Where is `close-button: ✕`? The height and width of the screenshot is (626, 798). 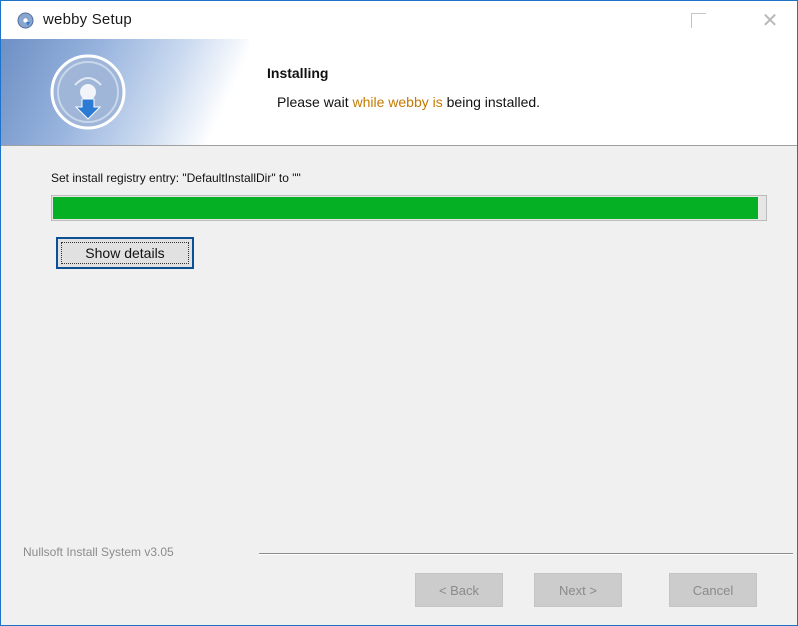
close-button: ✕ is located at coordinates (770, 20).